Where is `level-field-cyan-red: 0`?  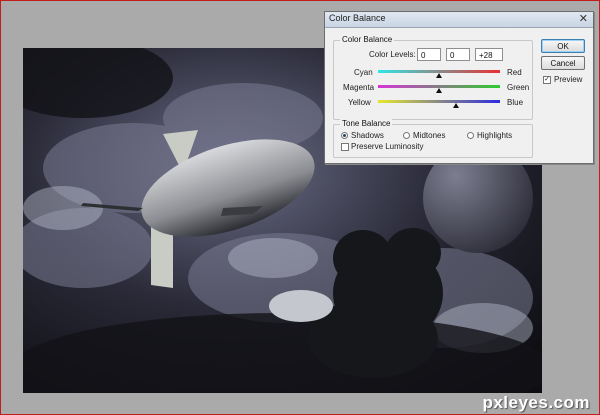 level-field-cyan-red: 0 is located at coordinates (429, 54).